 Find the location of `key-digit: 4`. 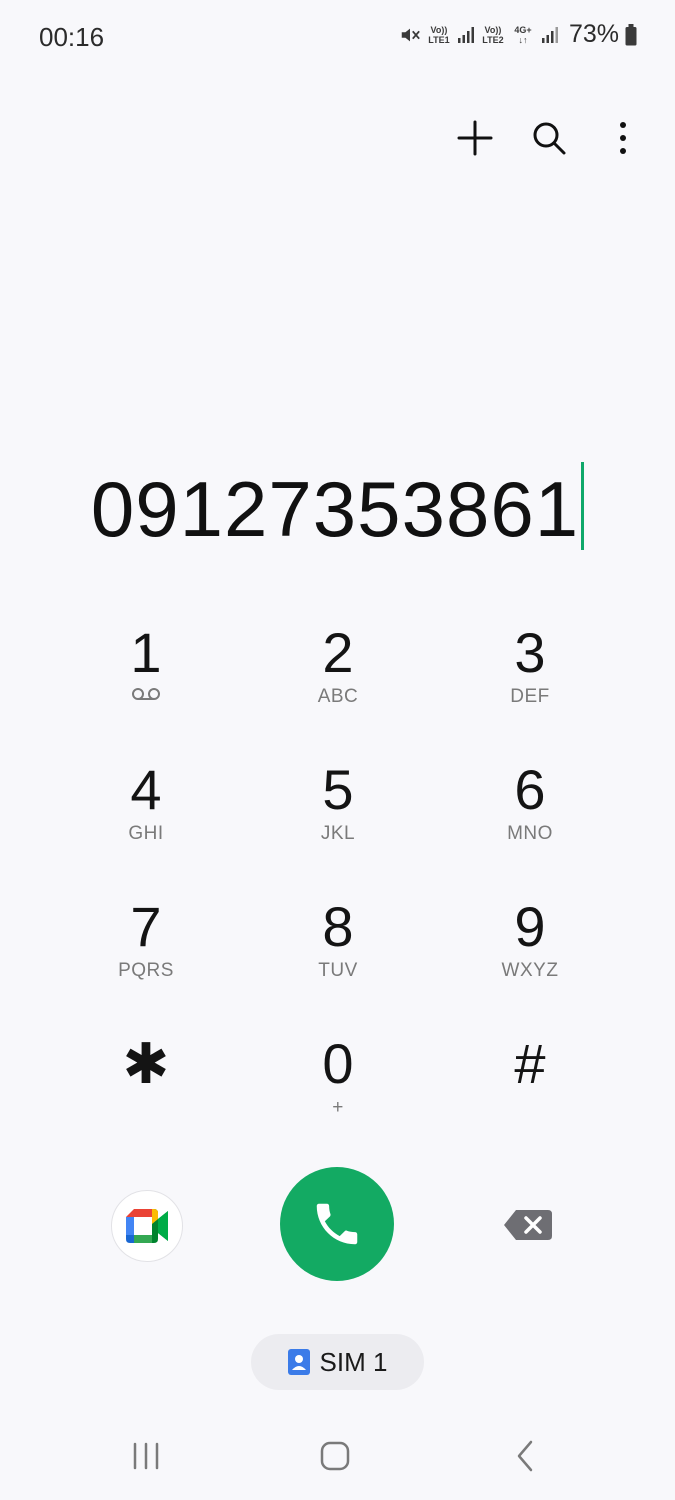

key-digit: 4 is located at coordinates (146, 789).